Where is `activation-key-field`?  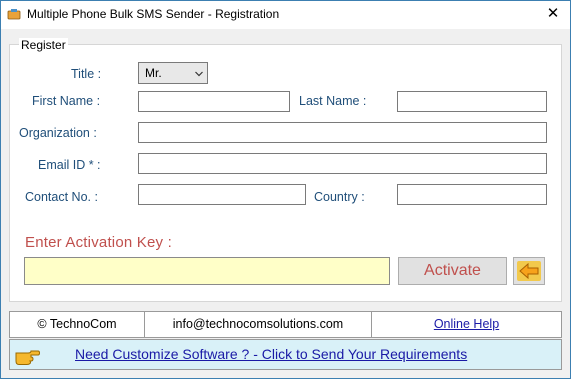
activation-key-field is located at coordinates (207, 271).